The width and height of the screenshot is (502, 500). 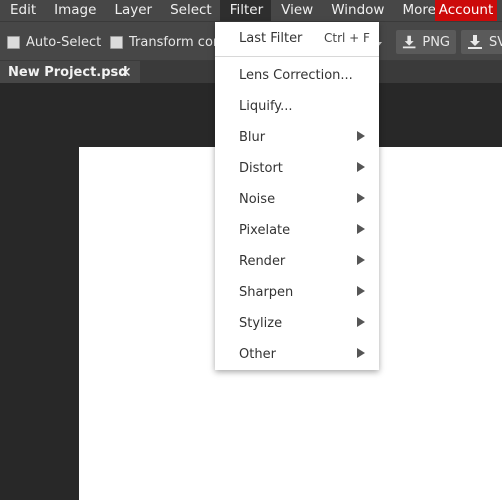 What do you see at coordinates (261, 168) in the screenshot?
I see `menu-item-label: Distort` at bounding box center [261, 168].